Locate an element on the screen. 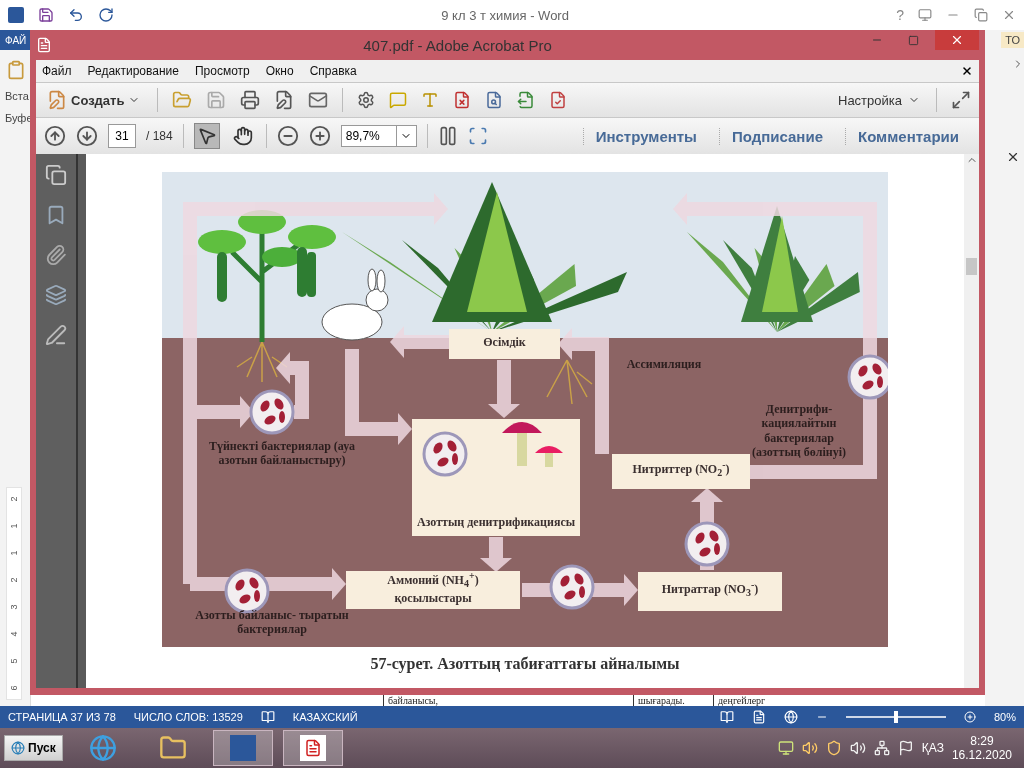 The image size is (1024, 768). layers-icon is located at coordinates (56, 295).